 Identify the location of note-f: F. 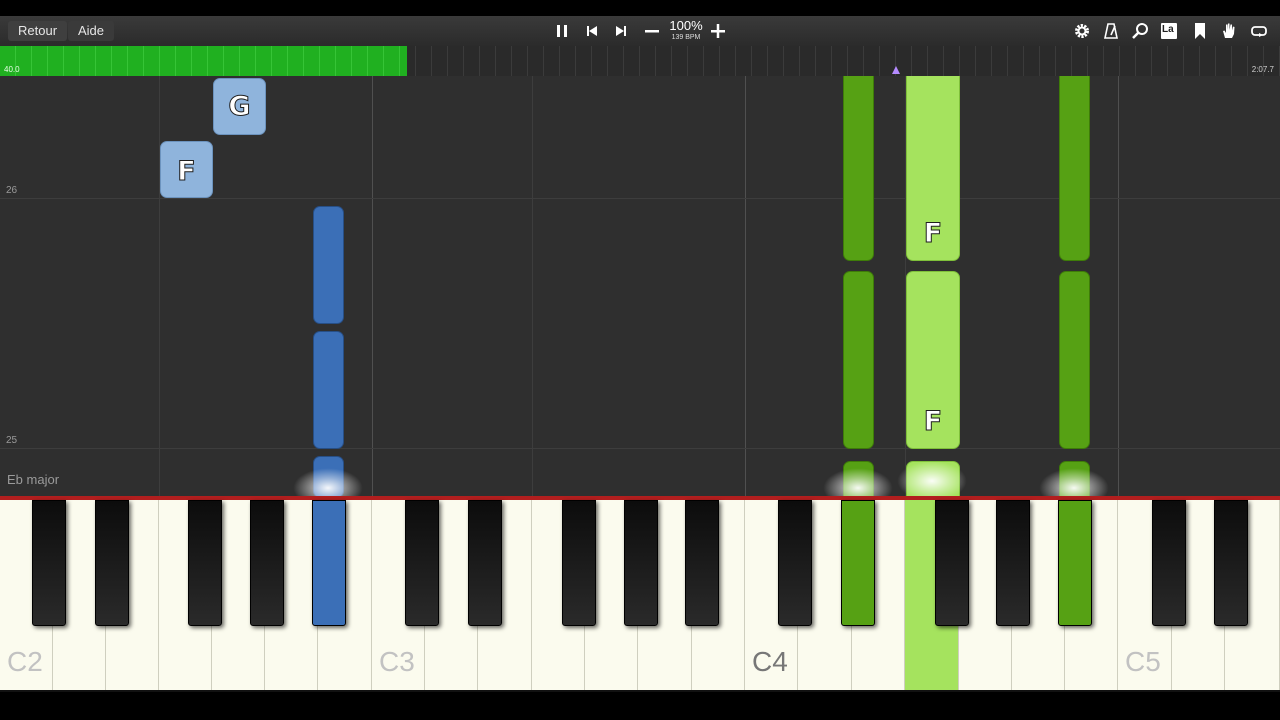
(186, 169).